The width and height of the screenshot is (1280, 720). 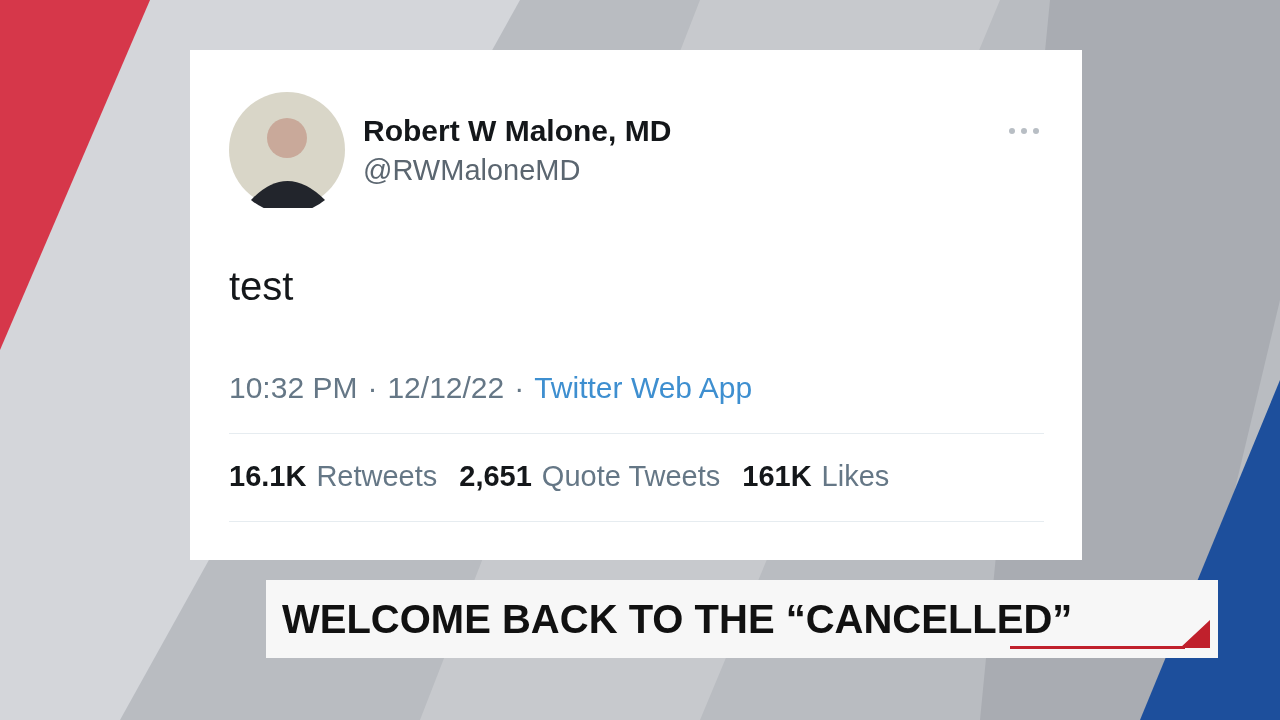 What do you see at coordinates (855, 476) in the screenshot?
I see `stat-label: Likes` at bounding box center [855, 476].